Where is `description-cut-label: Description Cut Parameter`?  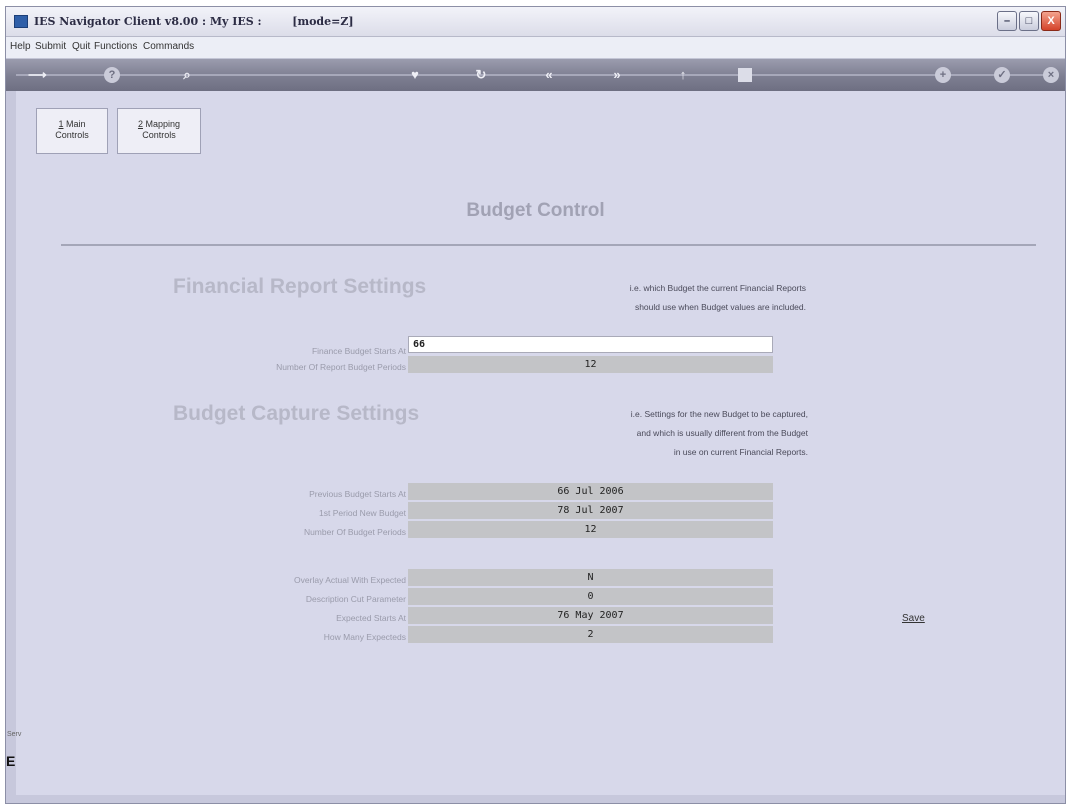 description-cut-label: Description Cut Parameter is located at coordinates (355, 599).